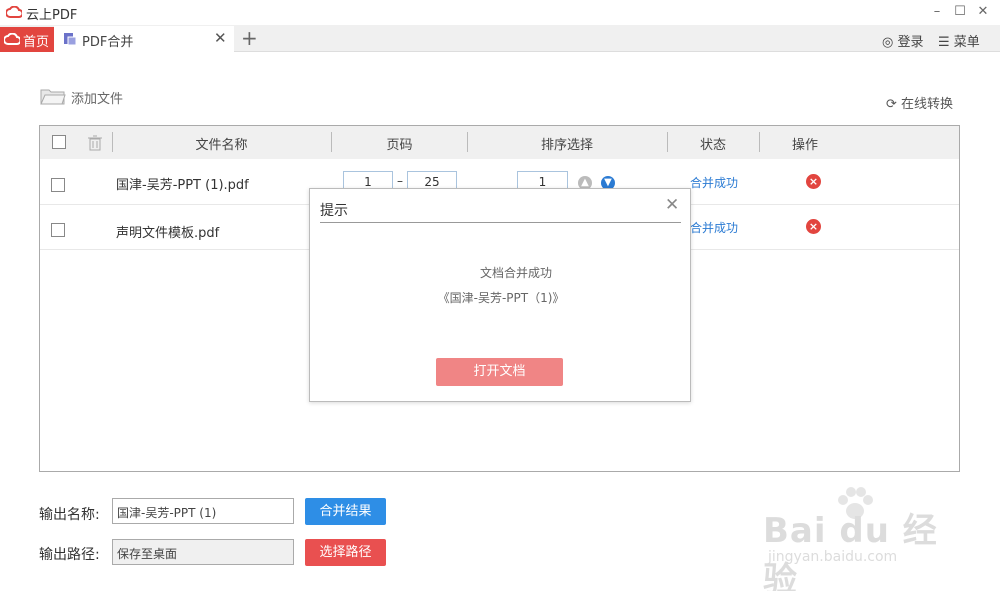 This screenshot has height=591, width=1000. Describe the element at coordinates (203, 552) in the screenshot. I see `output-path-input: 保存至桌面` at that location.